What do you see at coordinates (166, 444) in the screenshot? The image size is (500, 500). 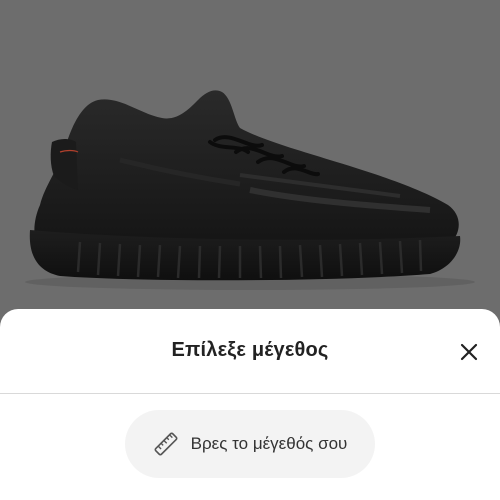 I see `ruler-icon` at bounding box center [166, 444].